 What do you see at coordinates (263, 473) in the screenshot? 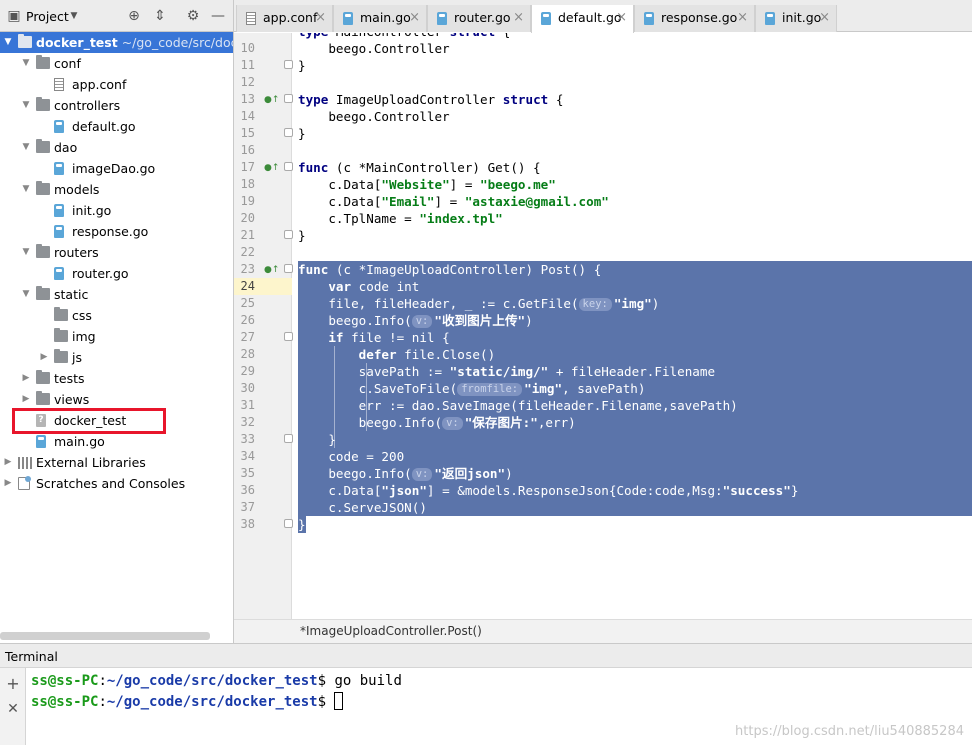
I see `gutter-line: 35` at bounding box center [263, 473].